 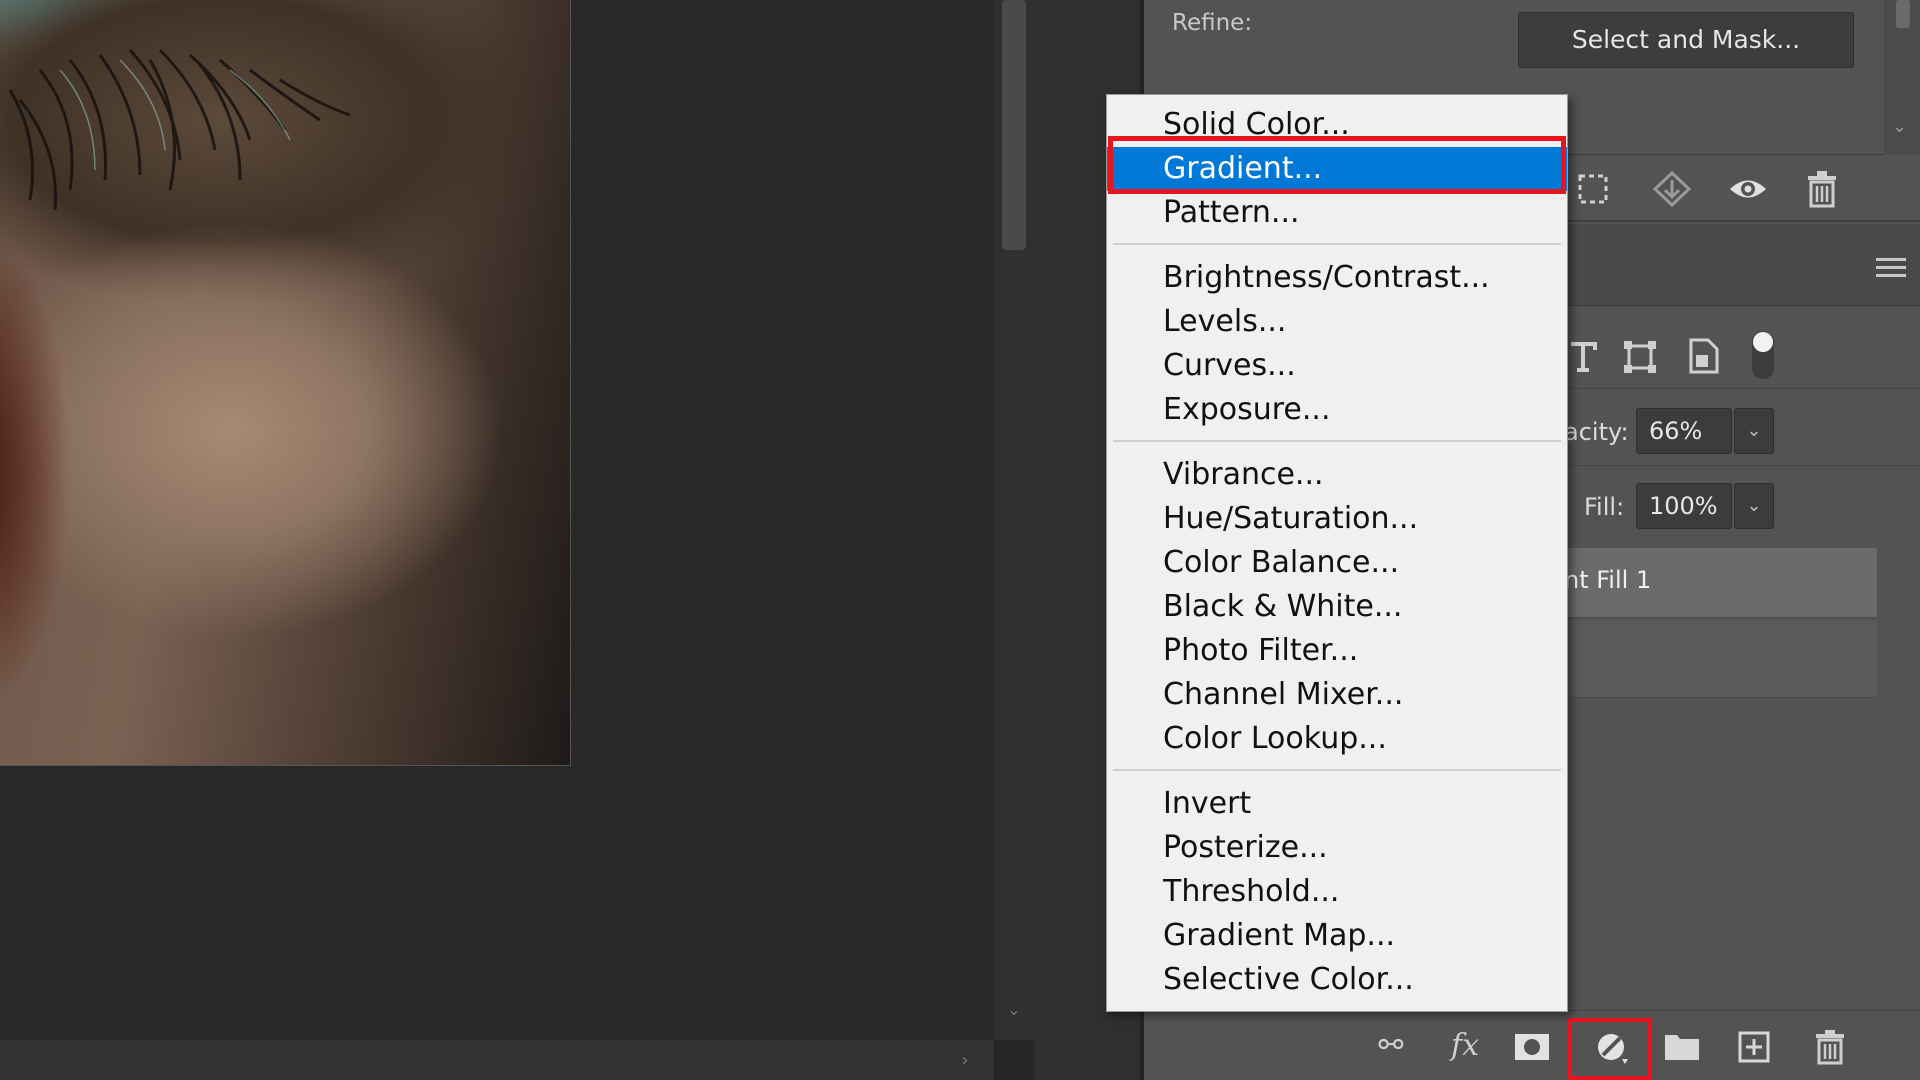 What do you see at coordinates (1763, 355) in the screenshot?
I see `toggle-icon` at bounding box center [1763, 355].